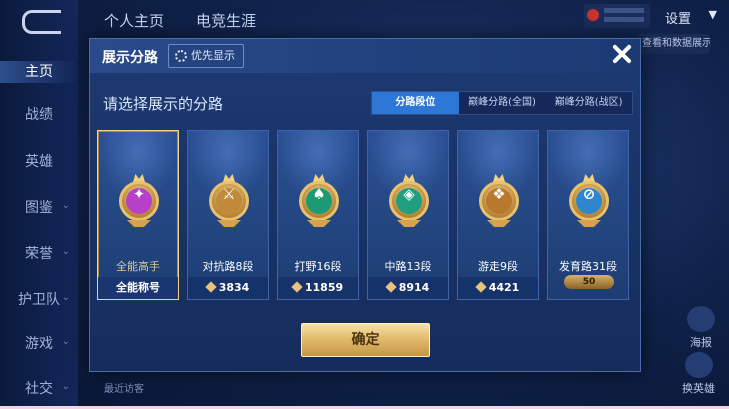 The width and height of the screenshot is (729, 409). What do you see at coordinates (39, 72) in the screenshot?
I see `sidebar-item-home: 主页` at bounding box center [39, 72].